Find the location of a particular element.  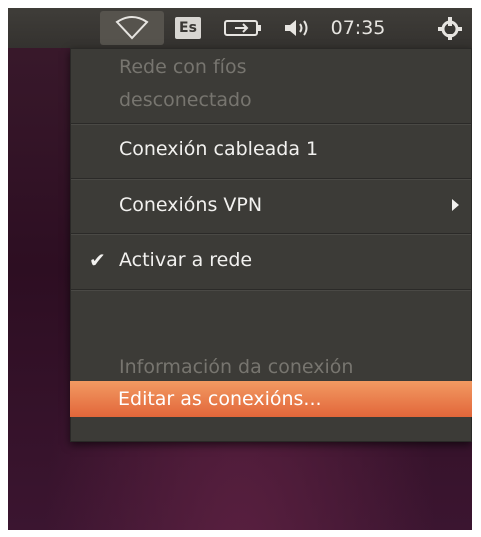

sound-indicator is located at coordinates (298, 28).